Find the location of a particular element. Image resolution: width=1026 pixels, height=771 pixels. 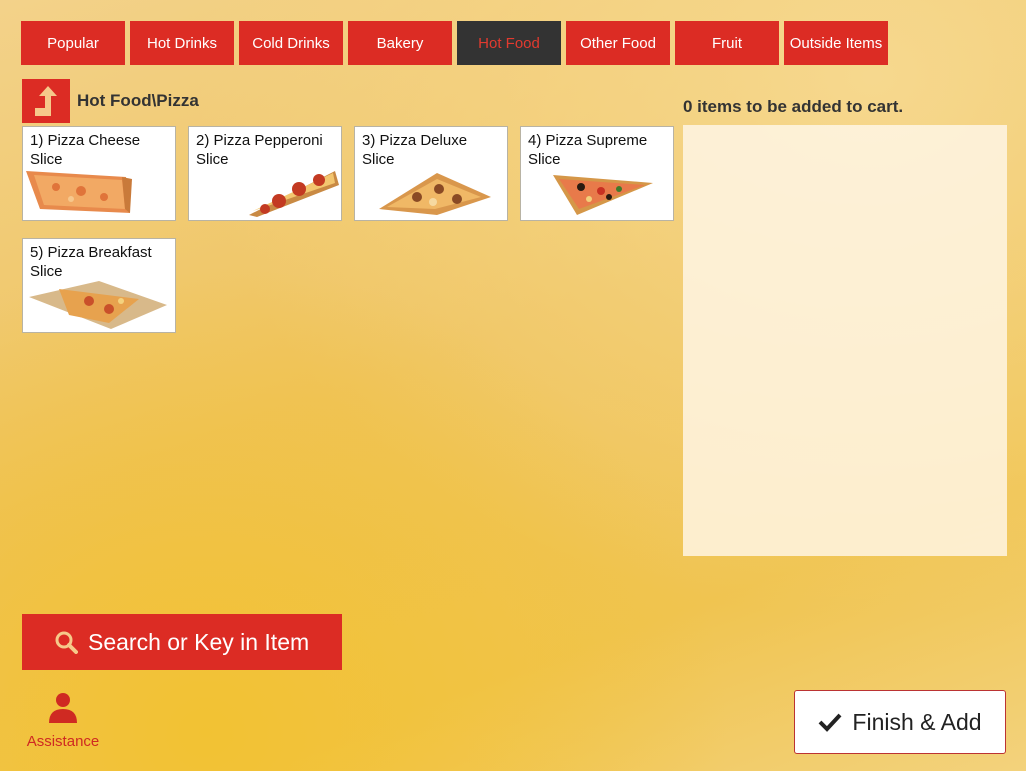

item-label: 4) Pizza Supreme Slice is located at coordinates (588, 150).